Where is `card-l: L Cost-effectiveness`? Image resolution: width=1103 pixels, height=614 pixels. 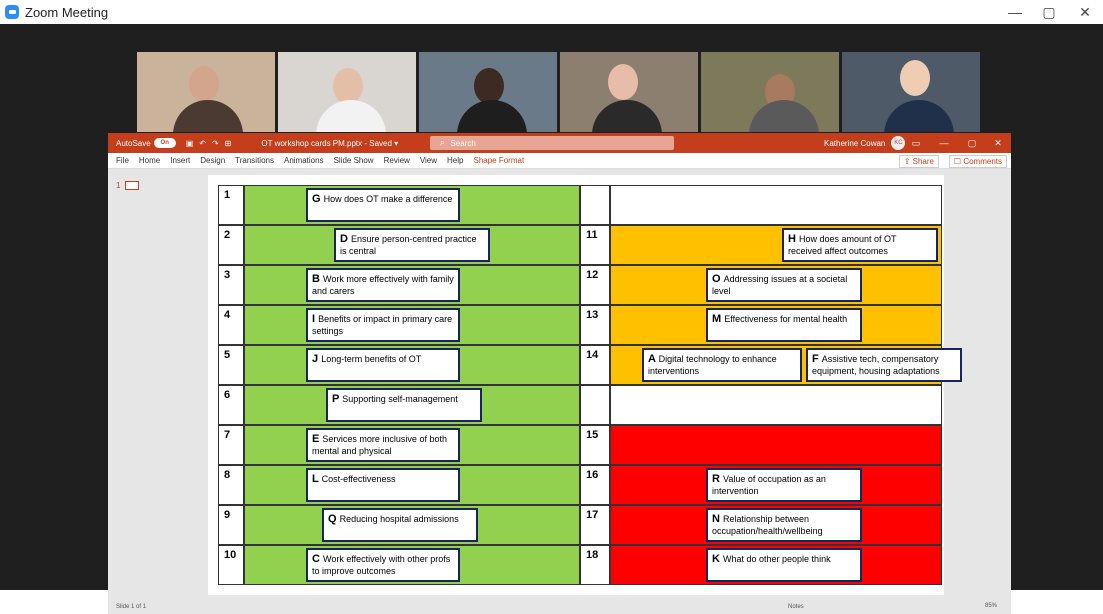
card-l: L Cost-effectiveness is located at coordinates (383, 485).